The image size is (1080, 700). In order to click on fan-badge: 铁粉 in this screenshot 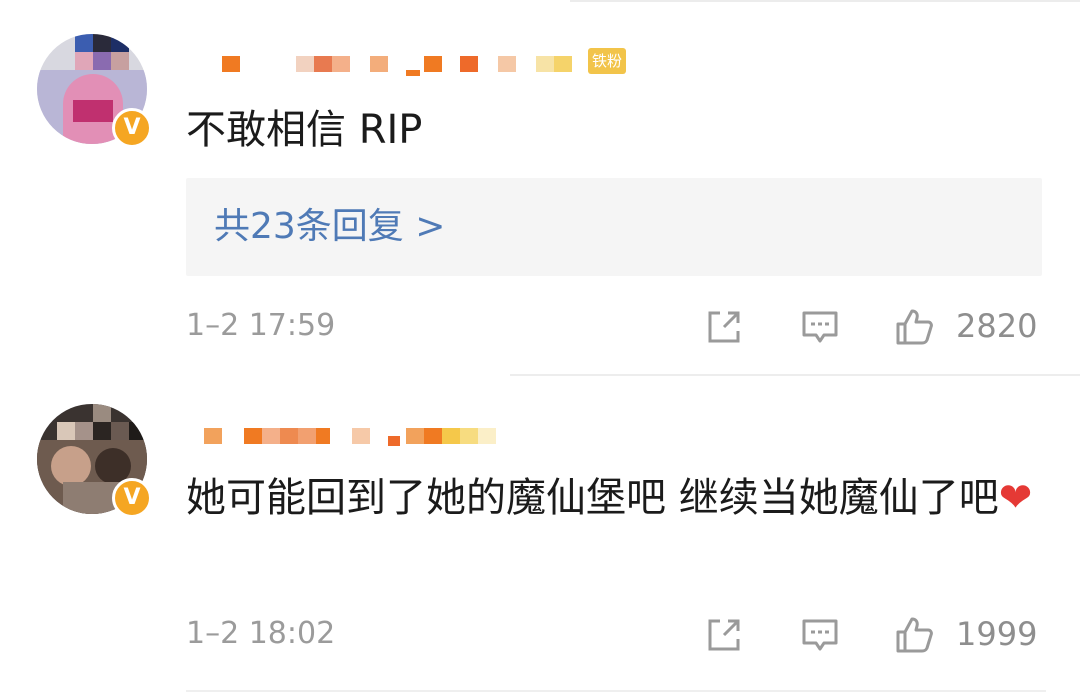, I will do `click(607, 61)`.